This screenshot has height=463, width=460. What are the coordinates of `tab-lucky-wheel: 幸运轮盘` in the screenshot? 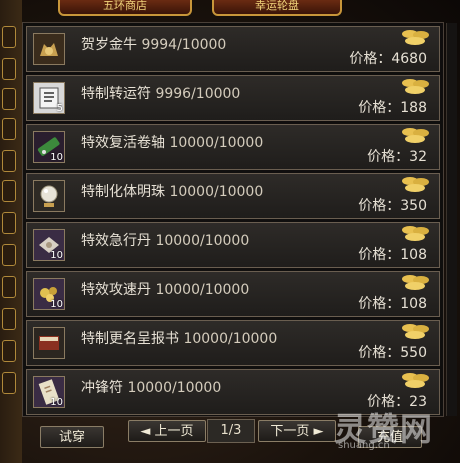 It's located at (277, 8).